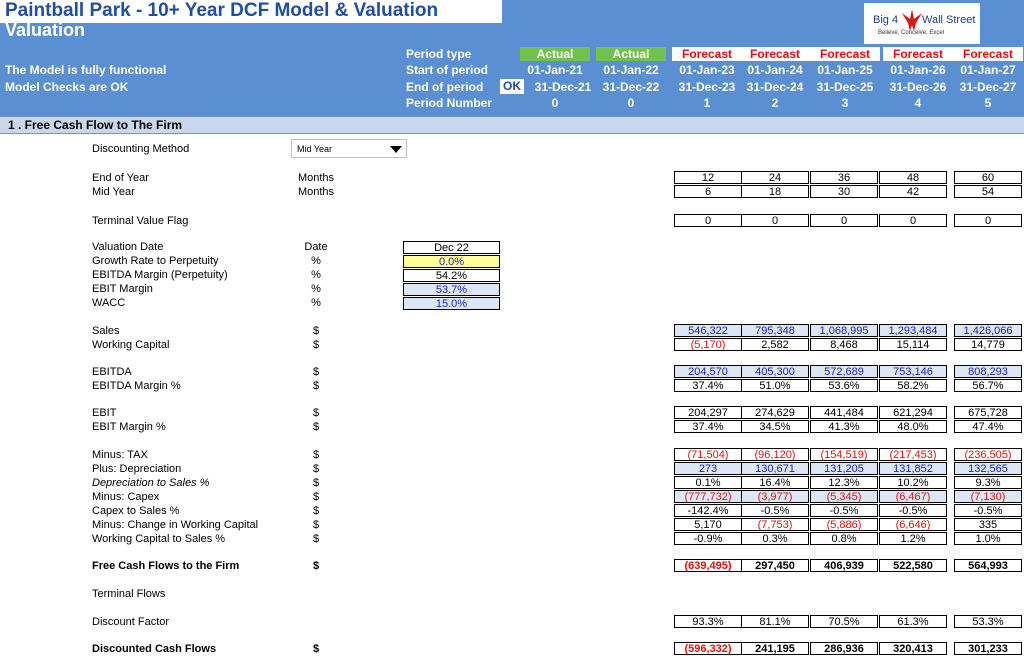 Image resolution: width=1024 pixels, height=658 pixels. I want to click on wacc-value: 15.0%, so click(451, 303).